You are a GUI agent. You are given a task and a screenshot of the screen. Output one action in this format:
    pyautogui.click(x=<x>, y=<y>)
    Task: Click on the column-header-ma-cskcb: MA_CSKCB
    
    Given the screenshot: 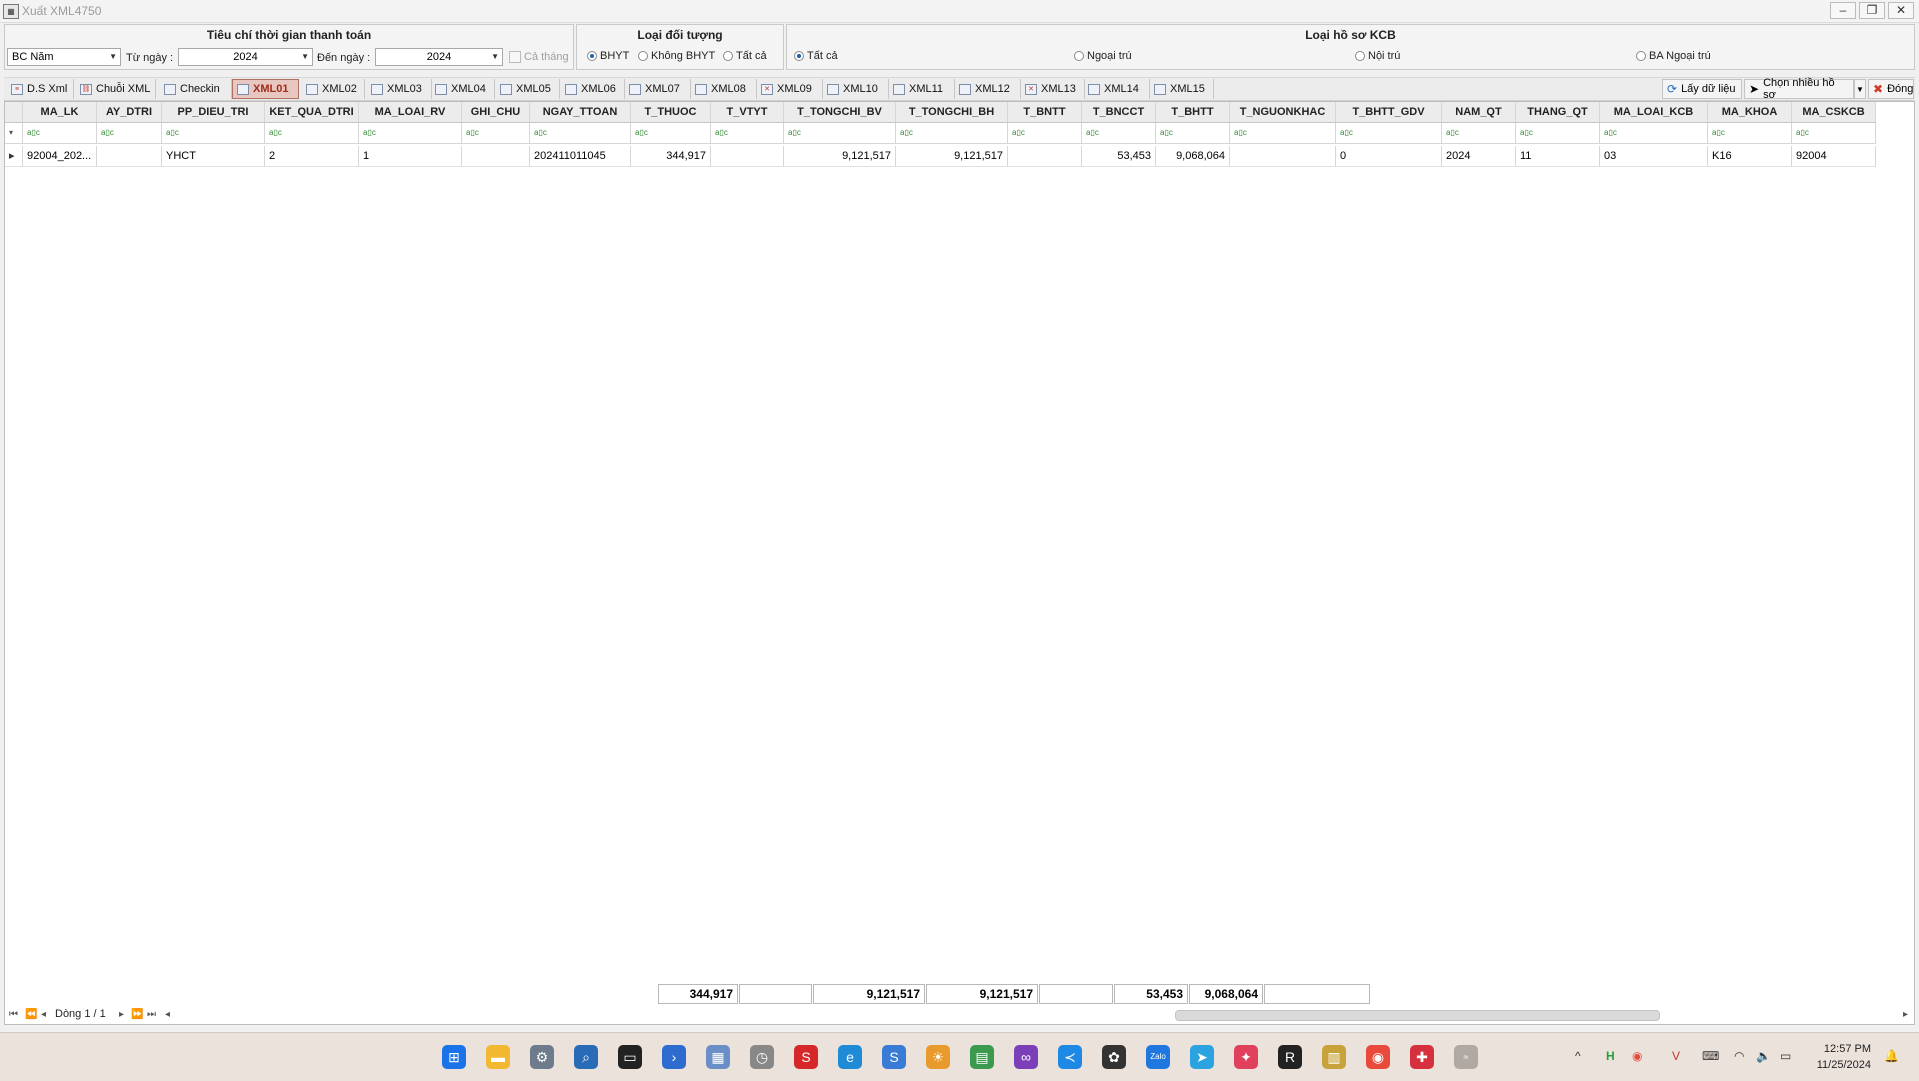 What is the action you would take?
    pyautogui.click(x=1834, y=112)
    